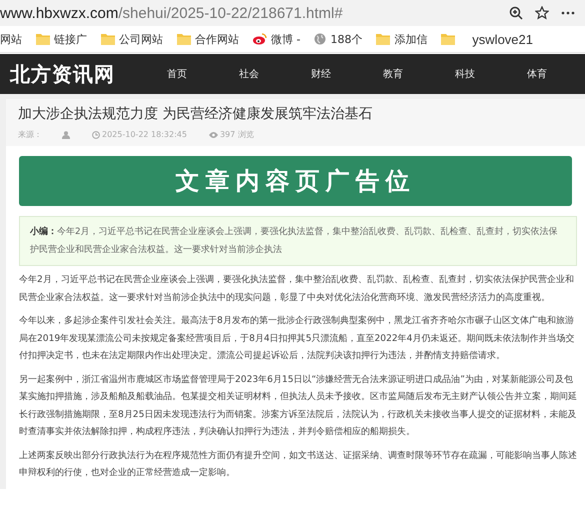 This screenshot has height=517, width=585. I want to click on nav-link: 社会, so click(249, 74).